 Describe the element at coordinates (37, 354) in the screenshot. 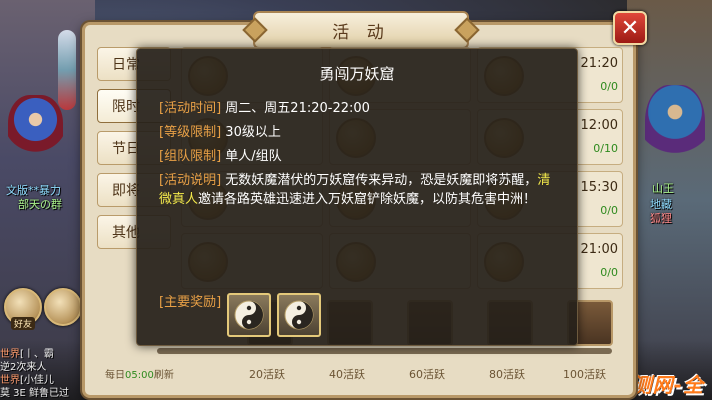

I see `chat-text: [丨、霸` at that location.